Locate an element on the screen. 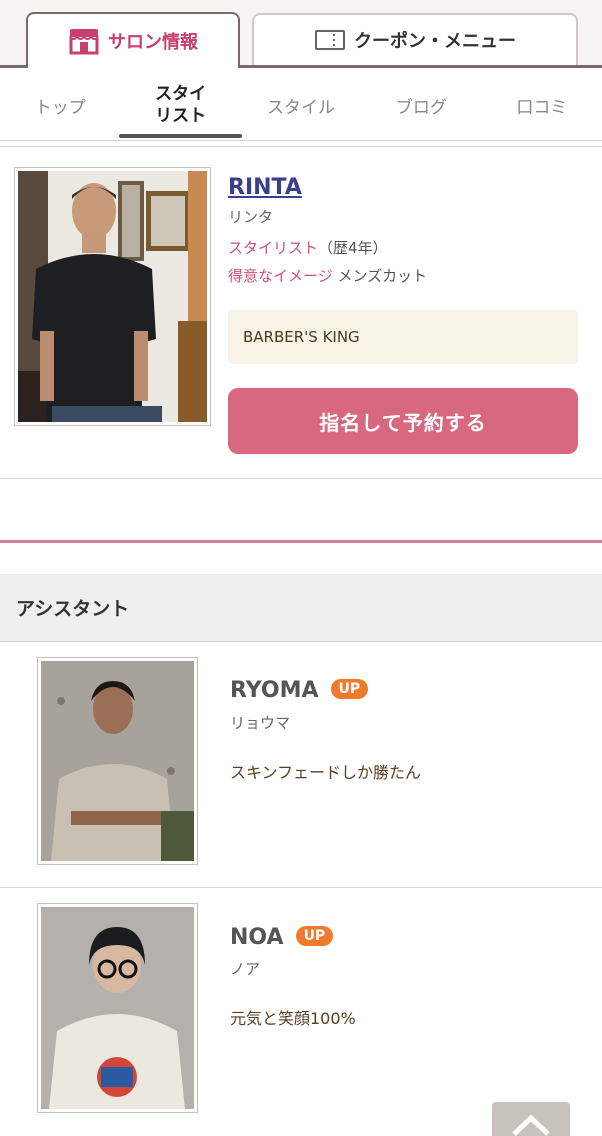 This screenshot has width=602, height=1136. page-top-button is located at coordinates (531, 1119).